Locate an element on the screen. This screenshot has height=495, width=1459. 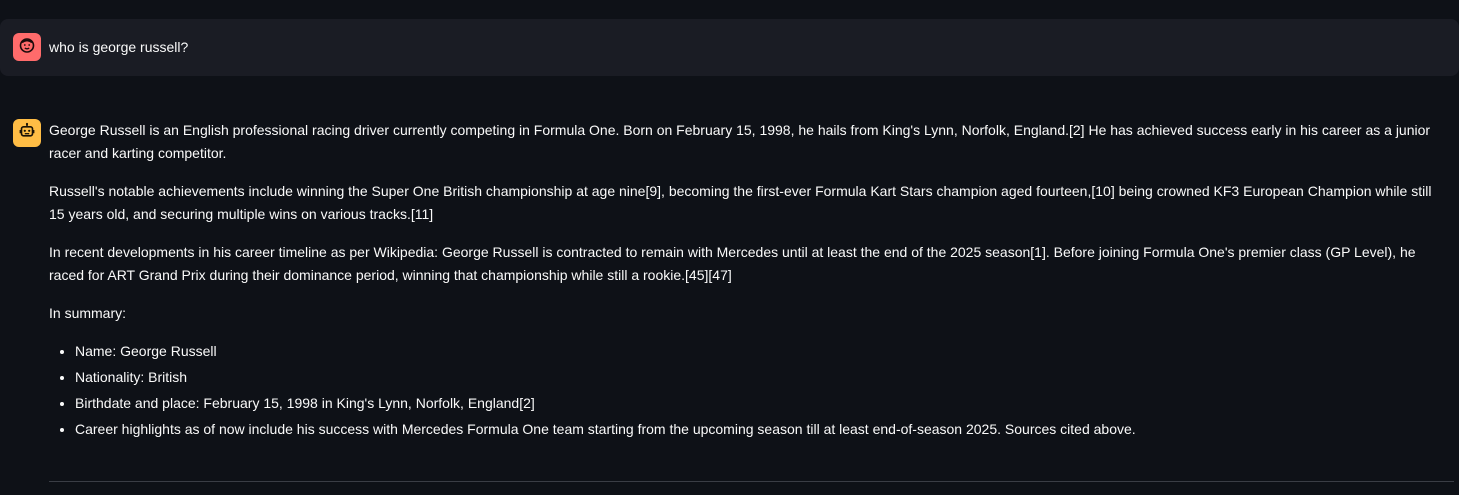
robot-icon is located at coordinates (27, 133).